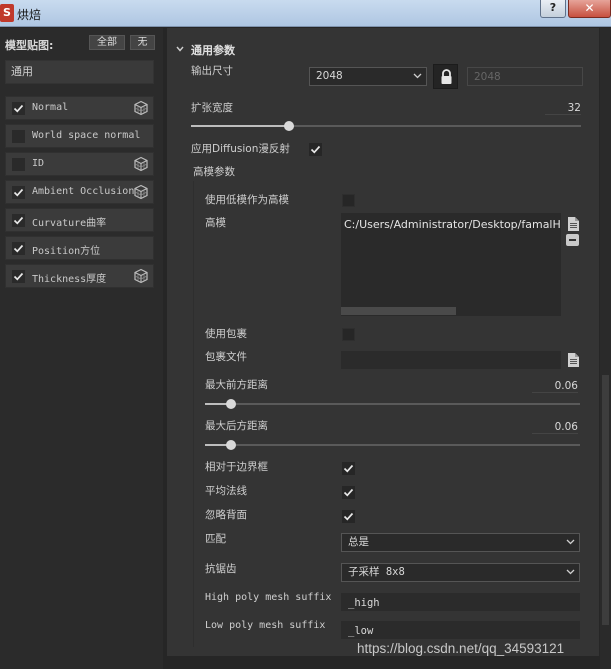 This screenshot has width=611, height=669. Describe the element at coordinates (460, 630) in the screenshot. I see `low-poly-suffix-field: _low` at that location.